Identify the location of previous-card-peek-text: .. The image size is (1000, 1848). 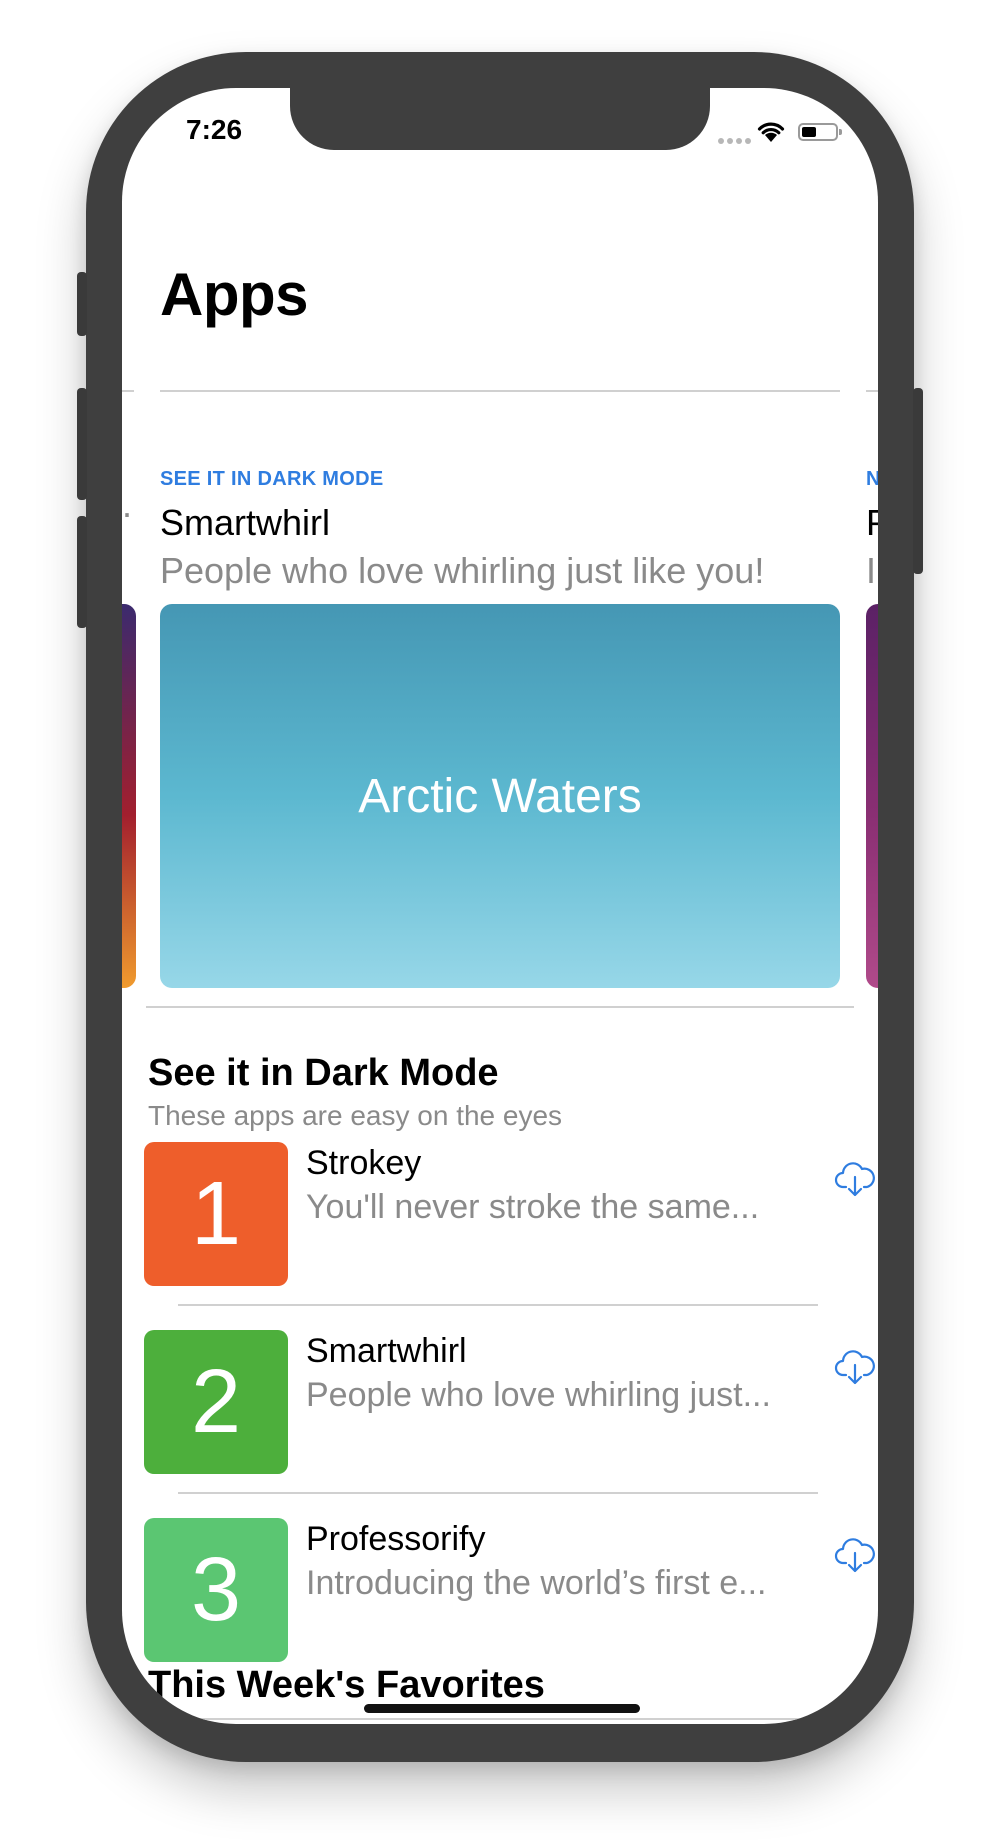
(127, 504).